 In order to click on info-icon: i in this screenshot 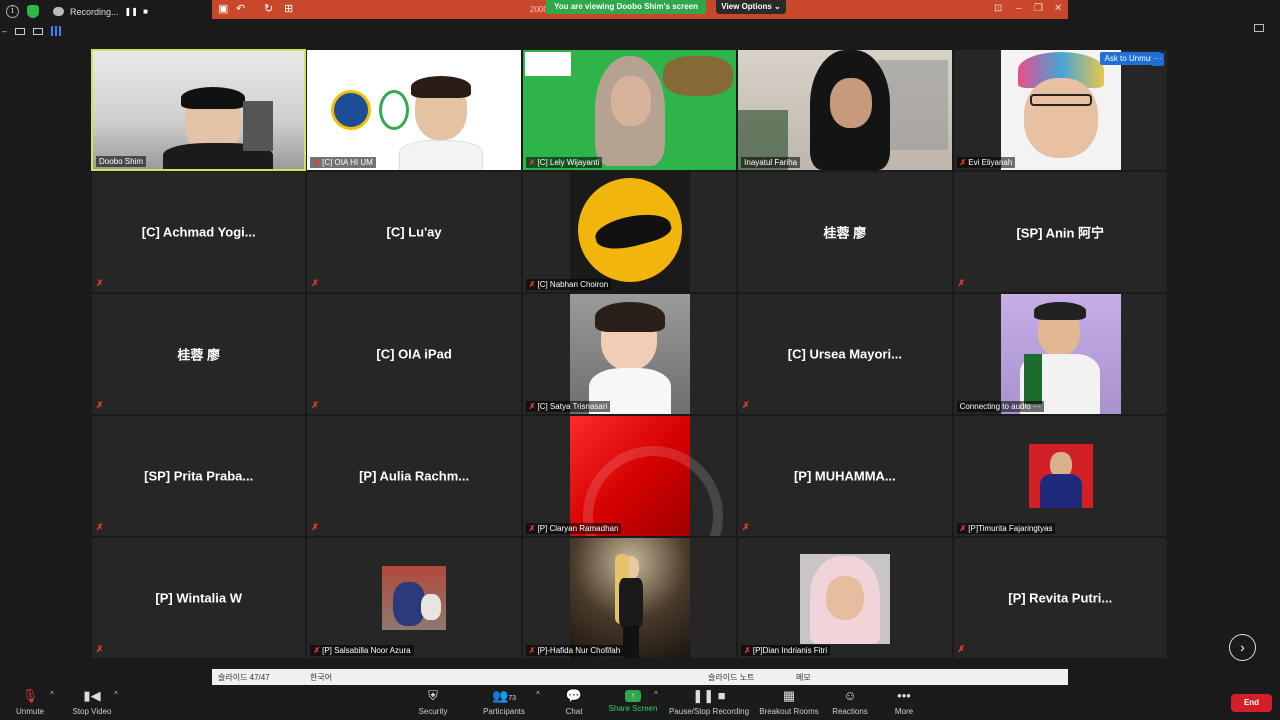, I will do `click(12, 11)`.